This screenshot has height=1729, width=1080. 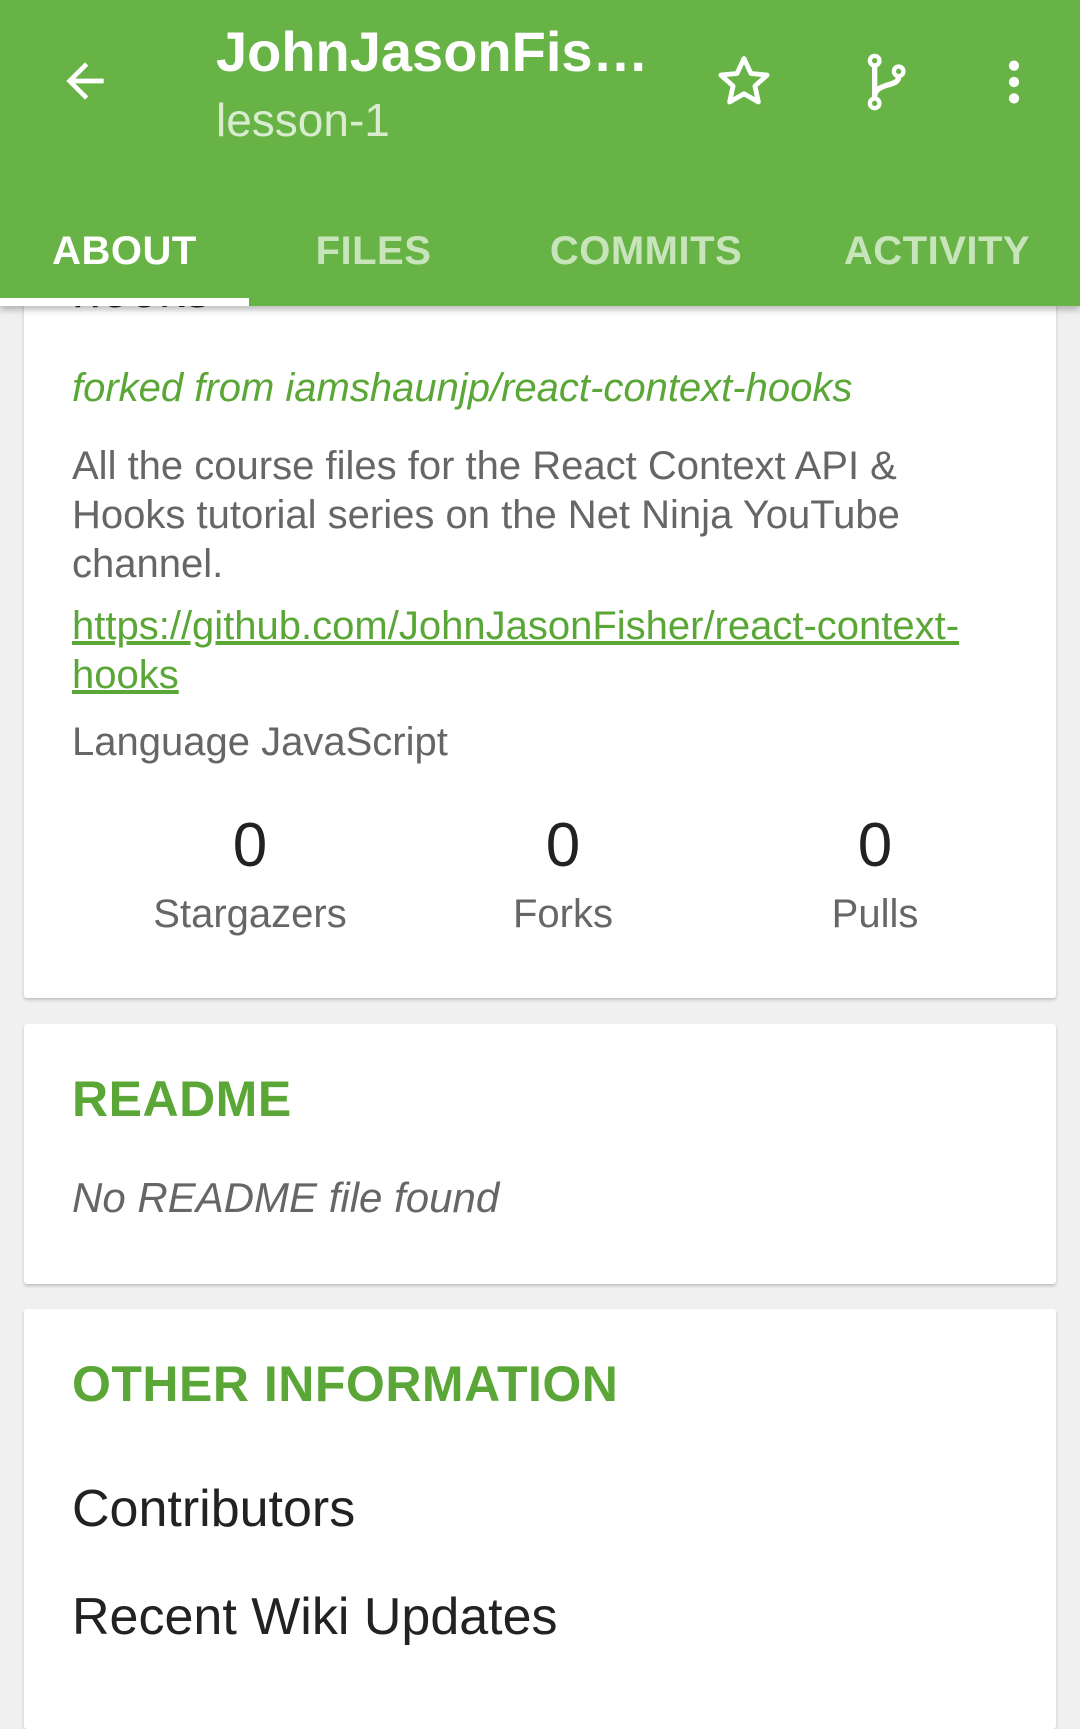 I want to click on readme-card: README No README file found, so click(x=540, y=1154).